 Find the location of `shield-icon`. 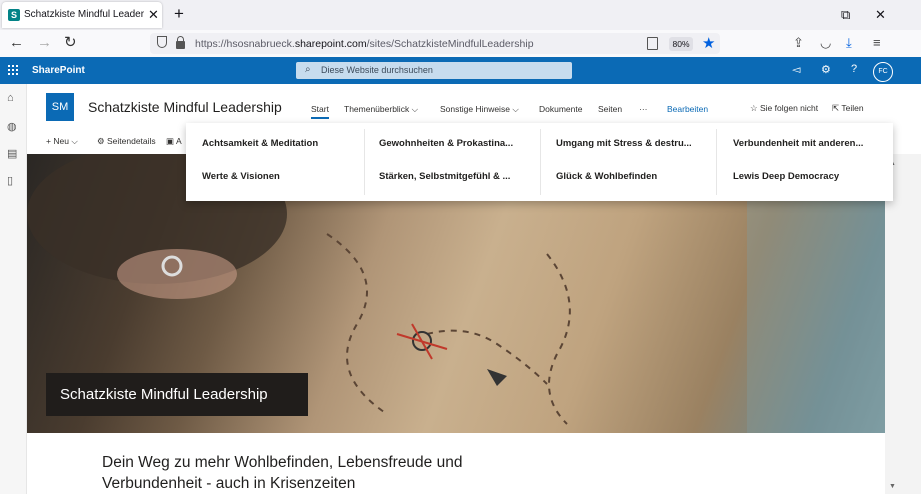

shield-icon is located at coordinates (162, 42).